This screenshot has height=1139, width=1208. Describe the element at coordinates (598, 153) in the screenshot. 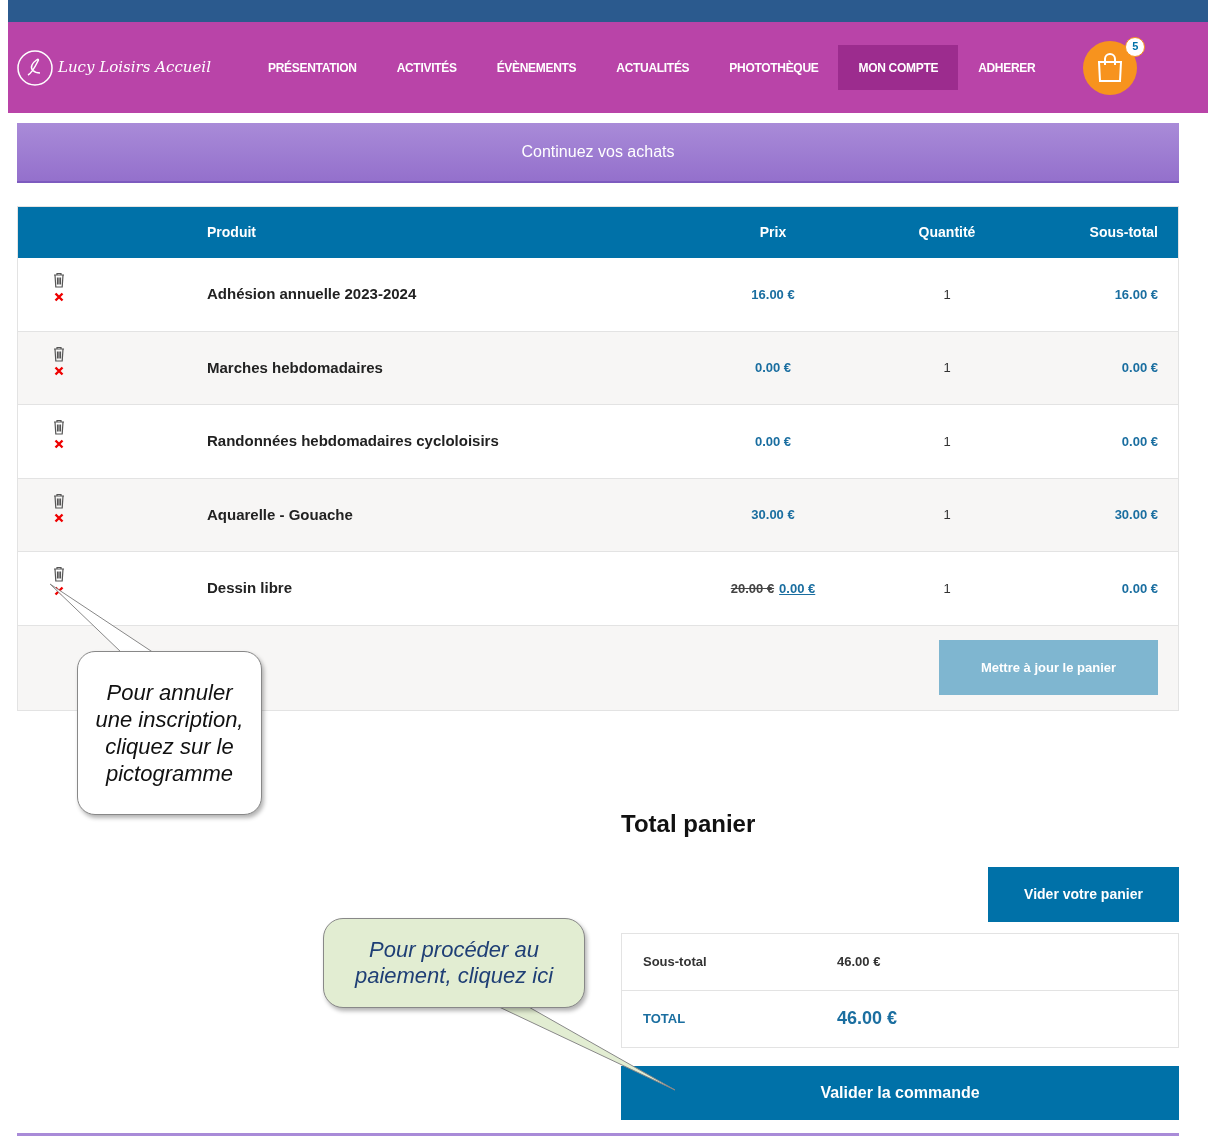

I see `continue-shopping-button: Continuez vos achats` at that location.